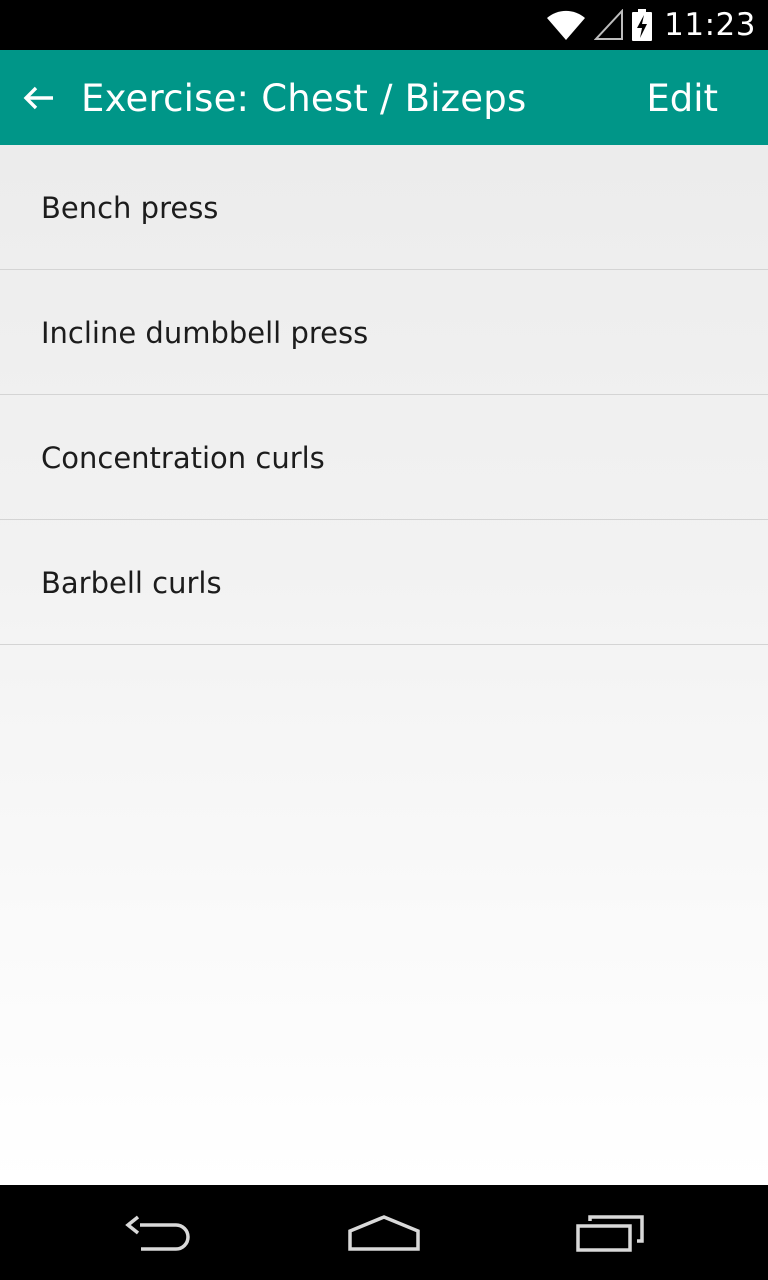 This screenshot has width=768, height=1280. Describe the element at coordinates (40, 98) in the screenshot. I see `arrow-left-icon` at that location.